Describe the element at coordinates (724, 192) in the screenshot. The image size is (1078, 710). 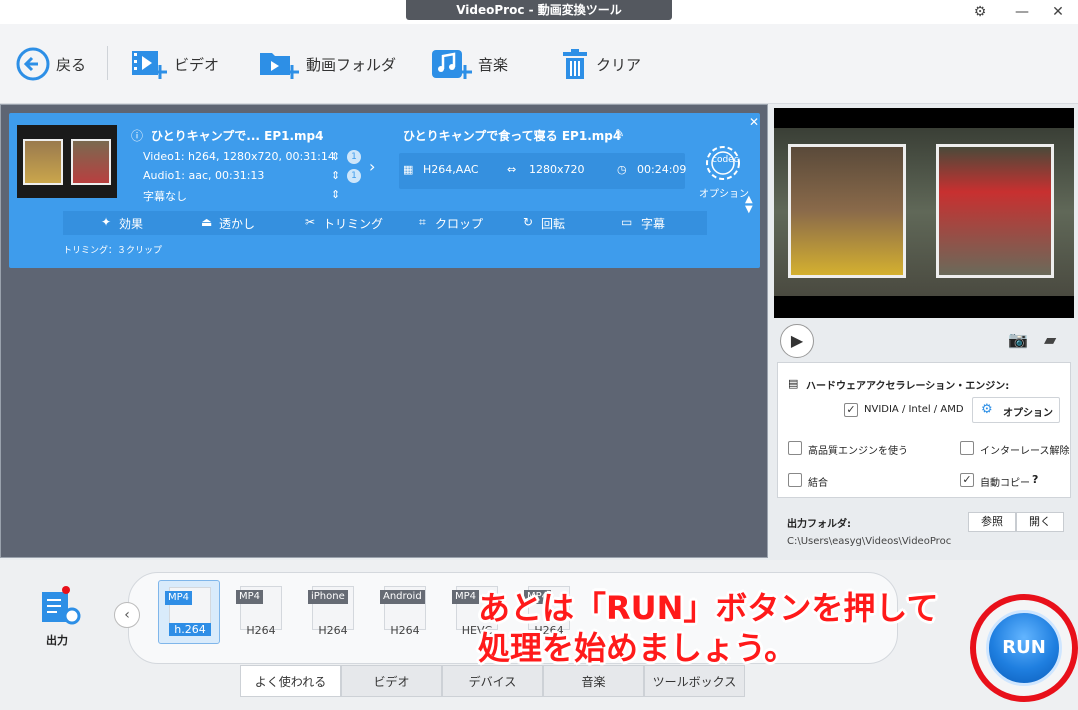
I see `option-label: オプション` at that location.